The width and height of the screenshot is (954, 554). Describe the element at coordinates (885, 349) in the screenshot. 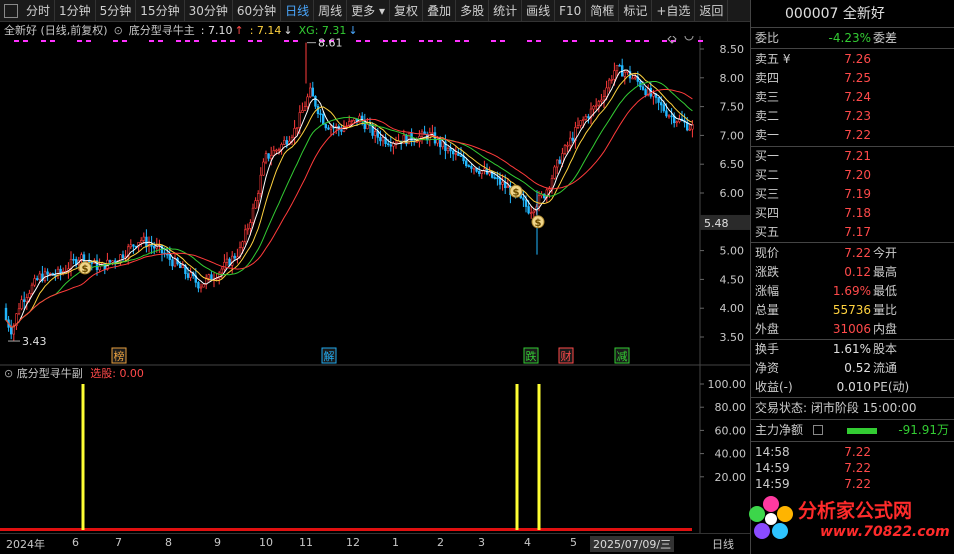

I see `fund-row-cell: 股本` at that location.